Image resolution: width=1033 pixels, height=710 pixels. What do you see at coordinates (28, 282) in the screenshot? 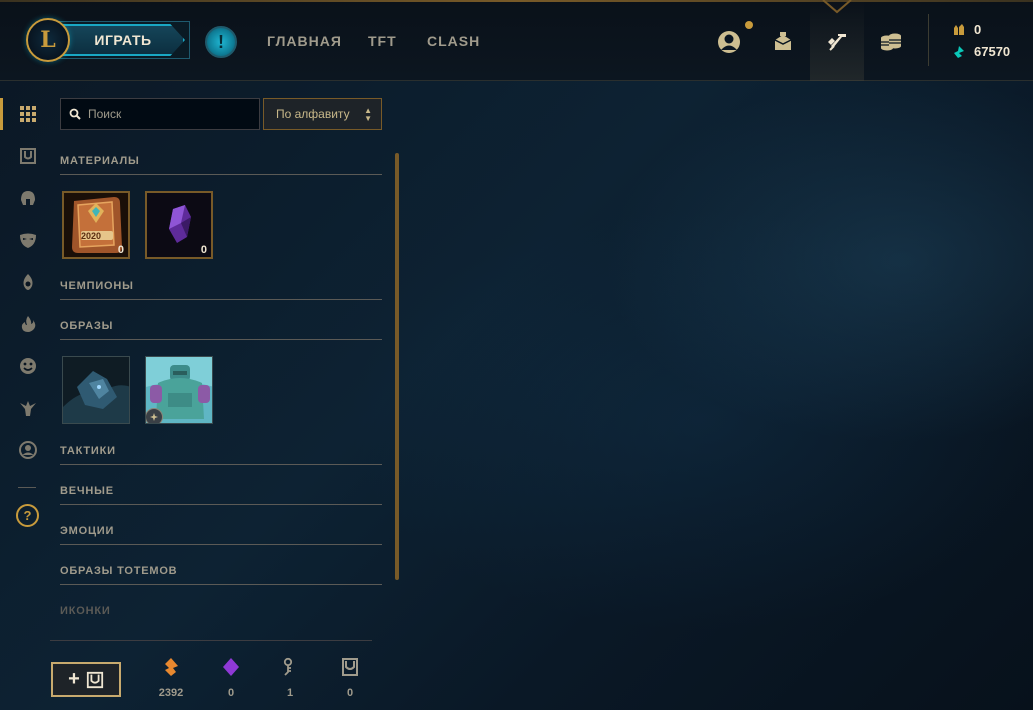
I see `ward-icon` at bounding box center [28, 282].